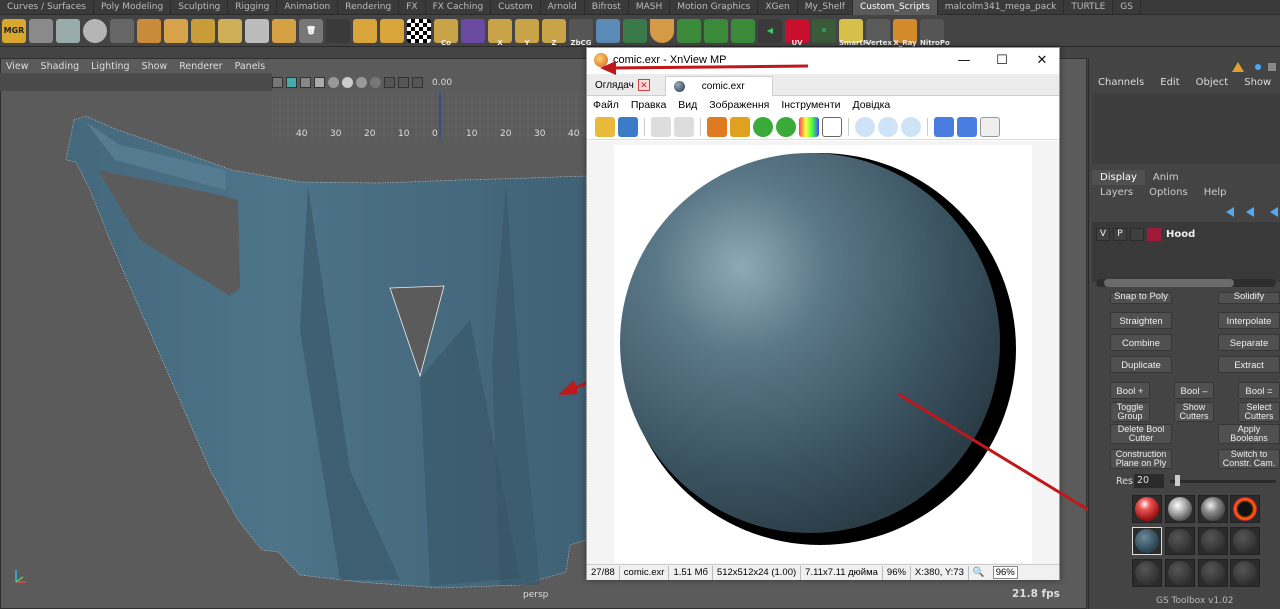  What do you see at coordinates (650, 7) in the screenshot?
I see `shelf-tab-11: MASH` at bounding box center [650, 7].